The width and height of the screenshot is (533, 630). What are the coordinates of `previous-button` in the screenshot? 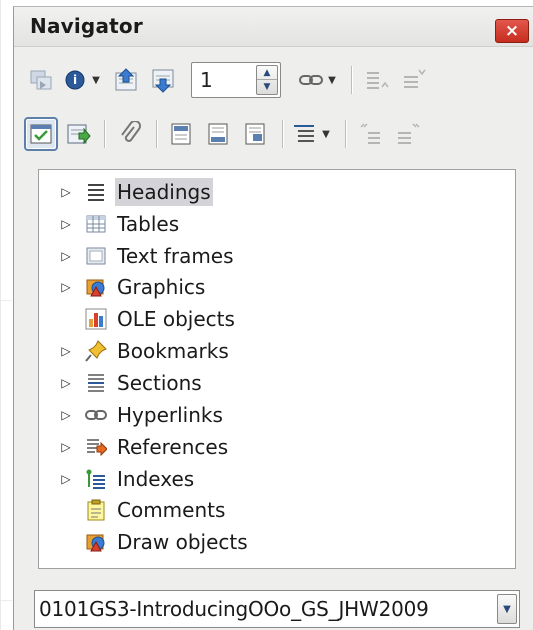 It's located at (126, 80).